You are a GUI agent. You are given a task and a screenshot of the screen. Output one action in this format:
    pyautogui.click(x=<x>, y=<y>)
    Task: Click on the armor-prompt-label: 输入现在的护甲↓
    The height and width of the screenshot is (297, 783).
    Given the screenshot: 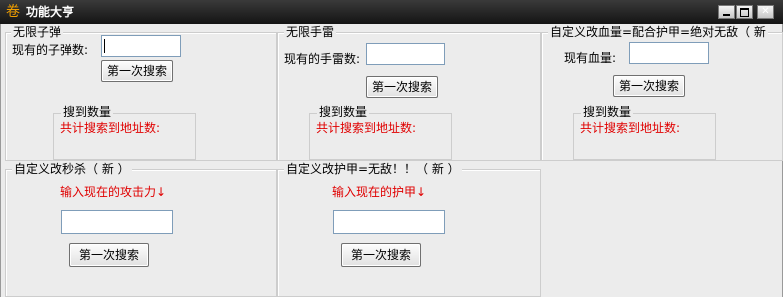 What is the action you would take?
    pyautogui.click(x=379, y=192)
    